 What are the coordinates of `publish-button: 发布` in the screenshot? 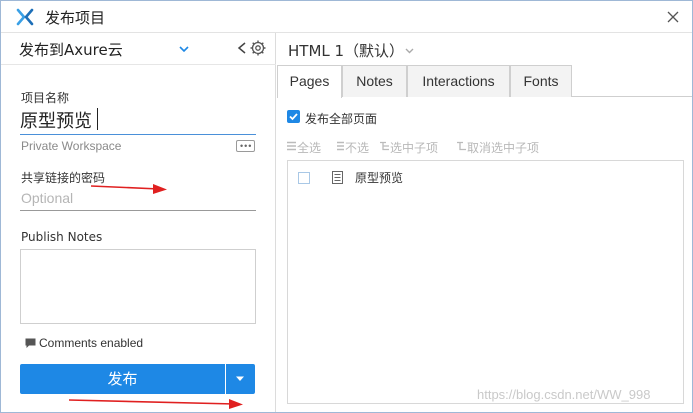 It's located at (122, 379).